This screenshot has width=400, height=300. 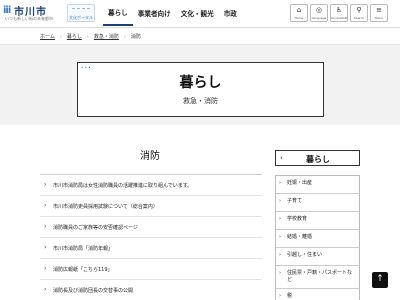 I want to click on home-icon: ⌂, so click(x=299, y=10).